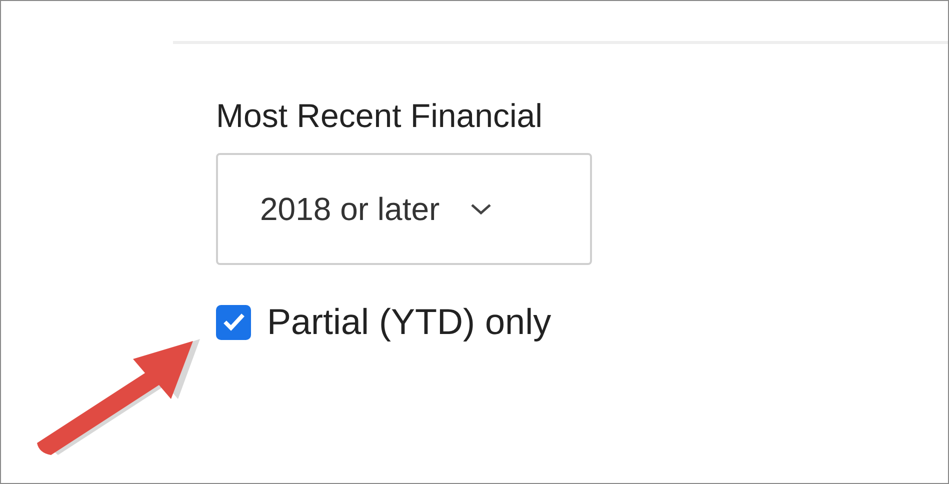 The image size is (949, 484). I want to click on dropdown-value: 2018 or later, so click(350, 209).